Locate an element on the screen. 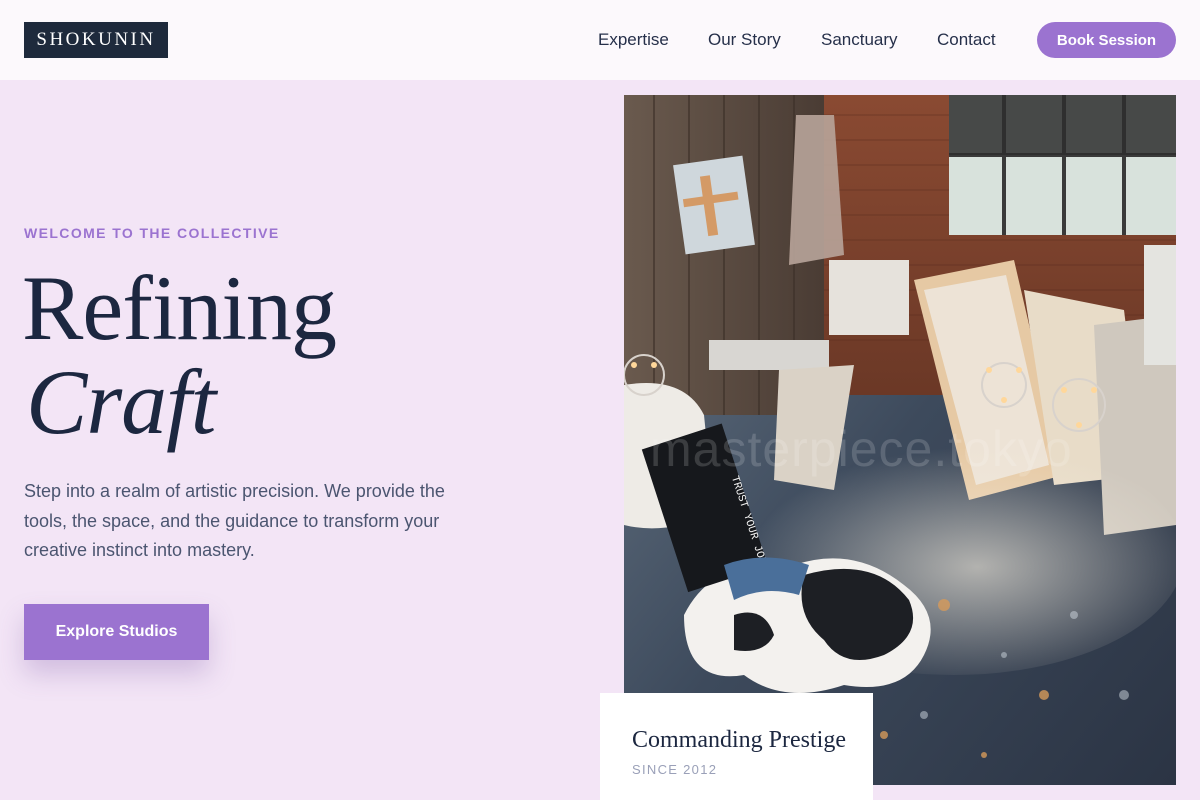 The image size is (1200, 800). nav-link-our-story: Our Story is located at coordinates (744, 40).